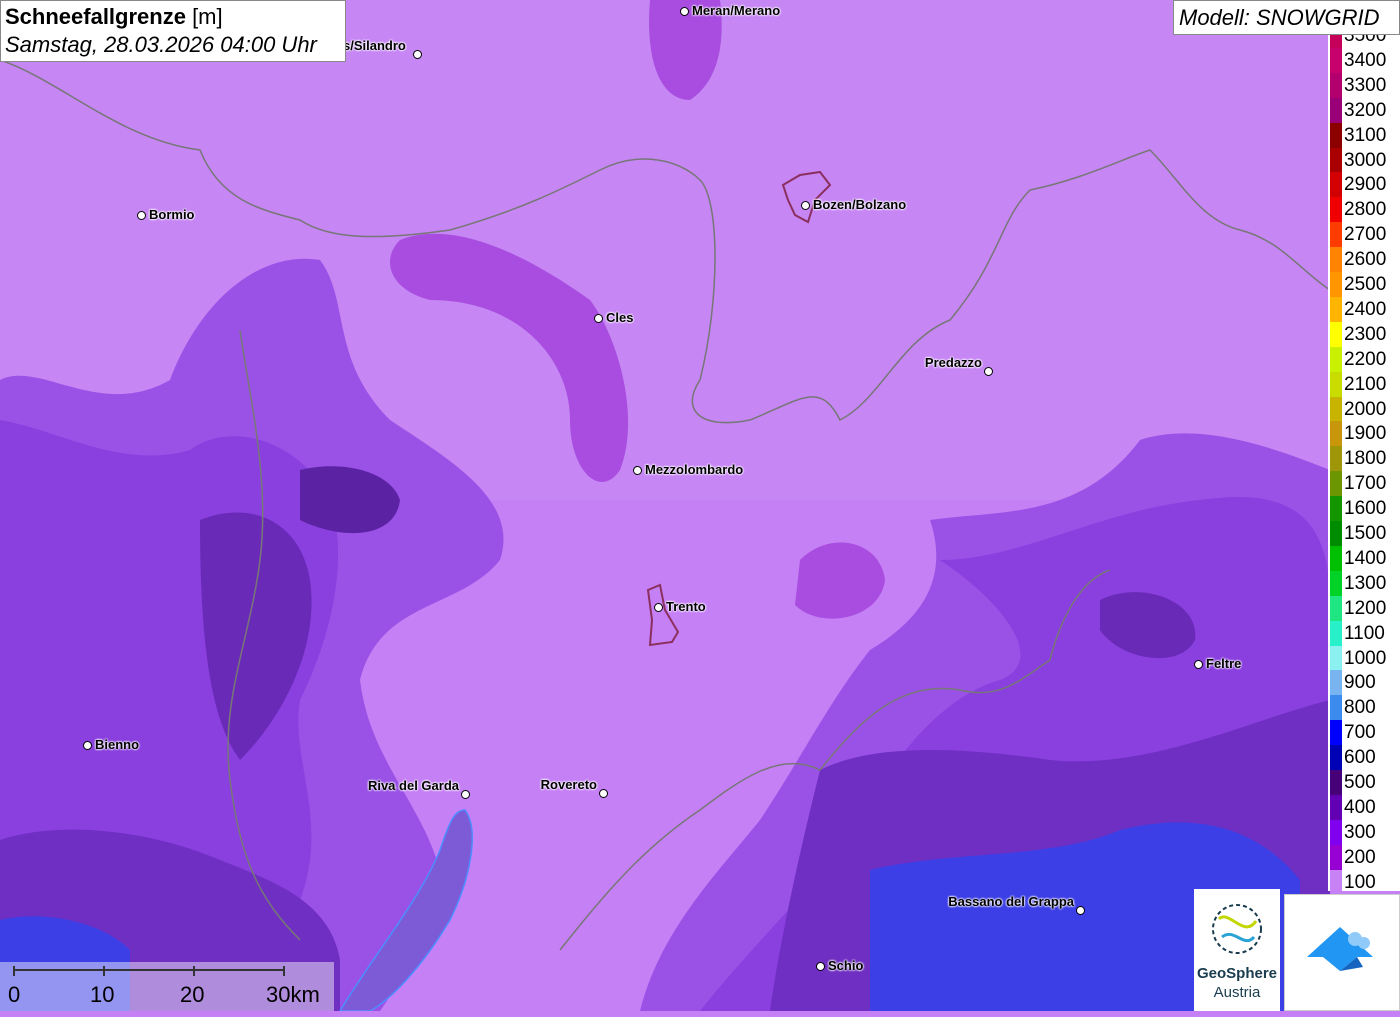  I want to click on legend-row: 1300, so click(1364, 583).